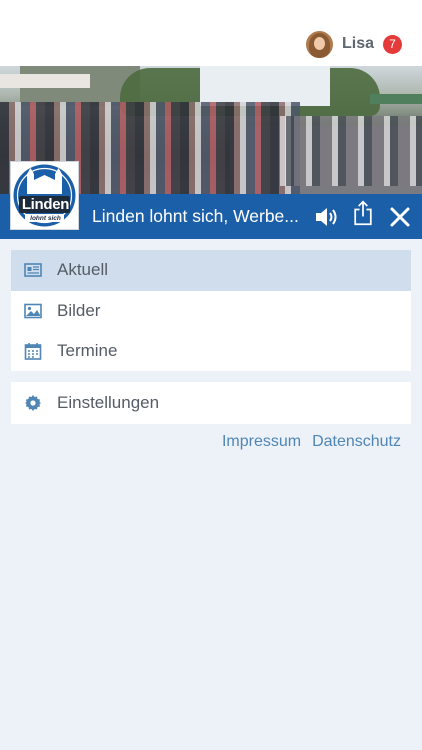 The image size is (422, 750). I want to click on menu-item-termine: Termine, so click(211, 351).